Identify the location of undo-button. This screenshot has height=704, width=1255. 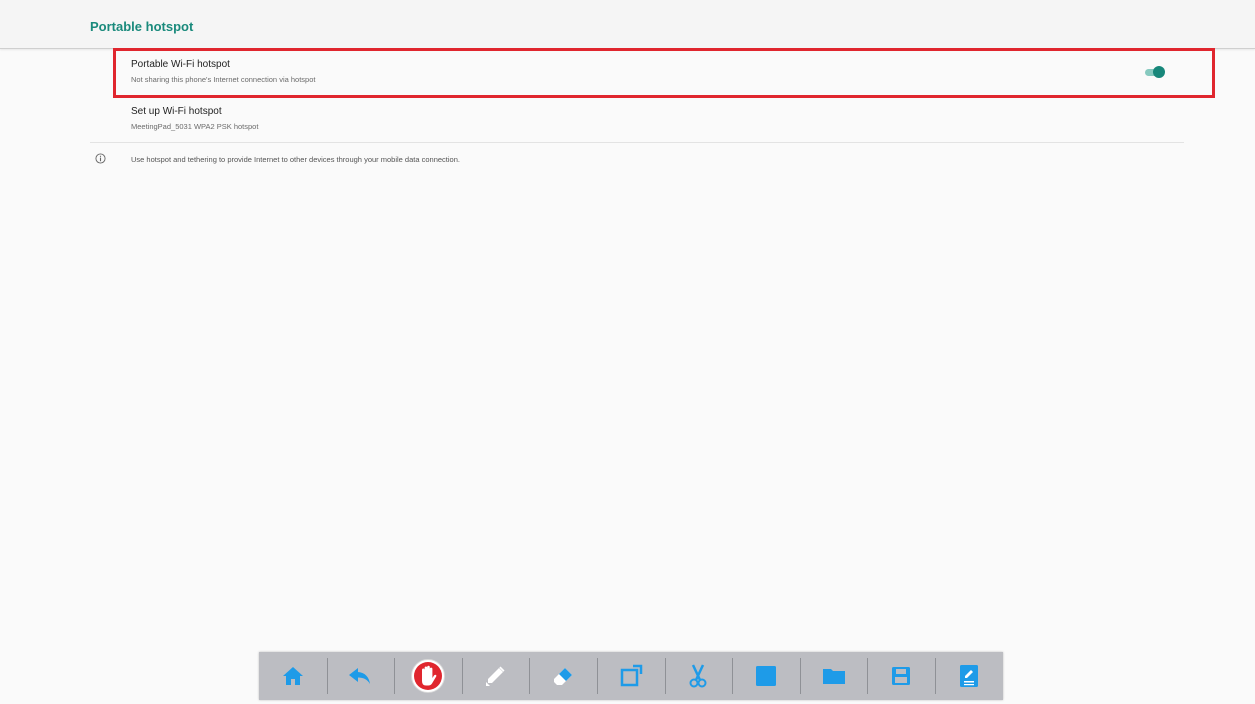
(360, 676).